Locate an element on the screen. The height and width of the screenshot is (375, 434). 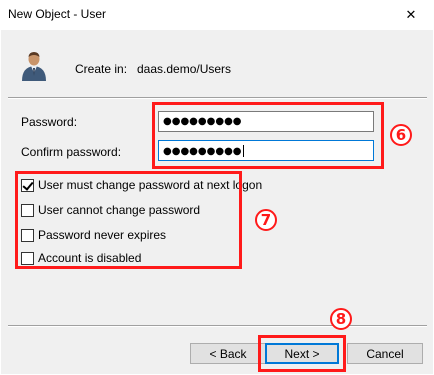
window-title: New Object - User is located at coordinates (57, 14).